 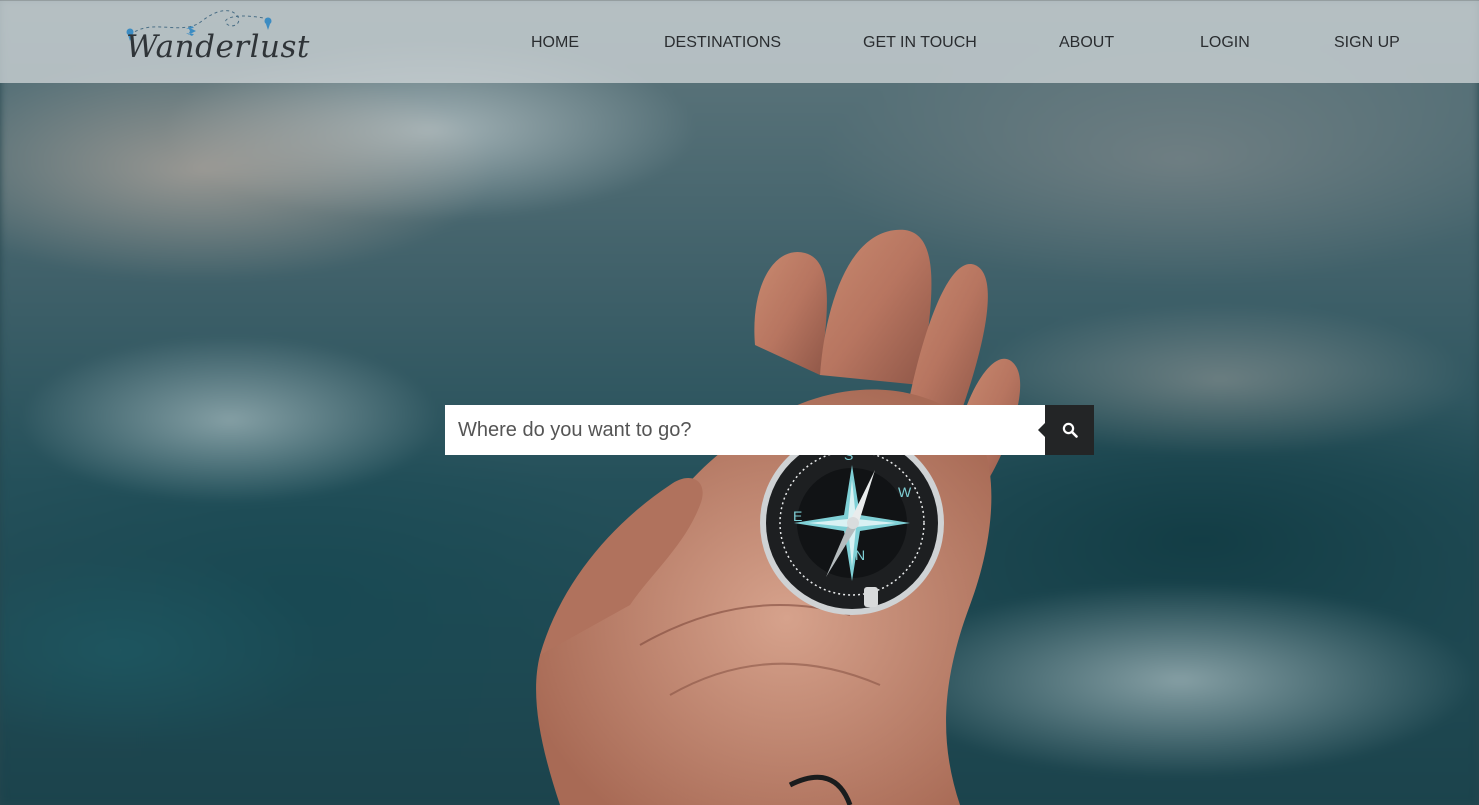 I want to click on search-button, so click(x=1066, y=430).